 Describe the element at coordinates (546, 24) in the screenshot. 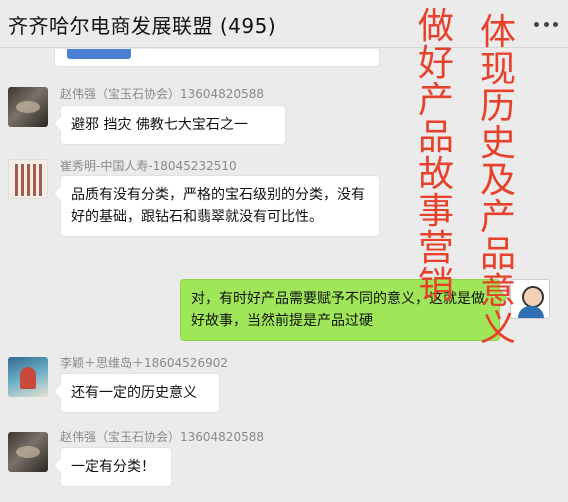

I see `more-dots-icon` at that location.